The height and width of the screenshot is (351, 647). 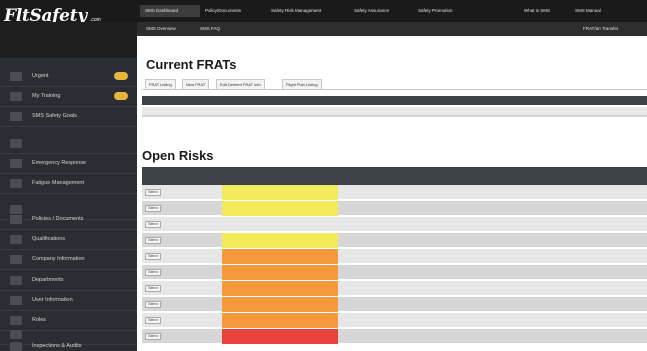 I want to click on report-icon, so click(x=16, y=143).